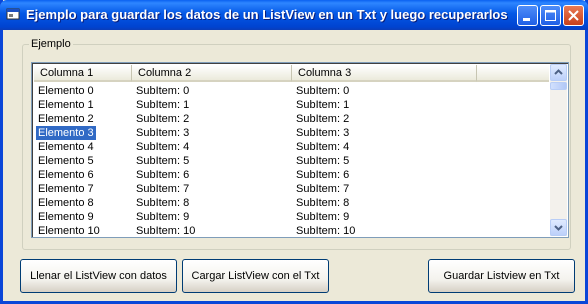  Describe the element at coordinates (66, 161) in the screenshot. I see `cell-col1: Elemento 5` at that location.